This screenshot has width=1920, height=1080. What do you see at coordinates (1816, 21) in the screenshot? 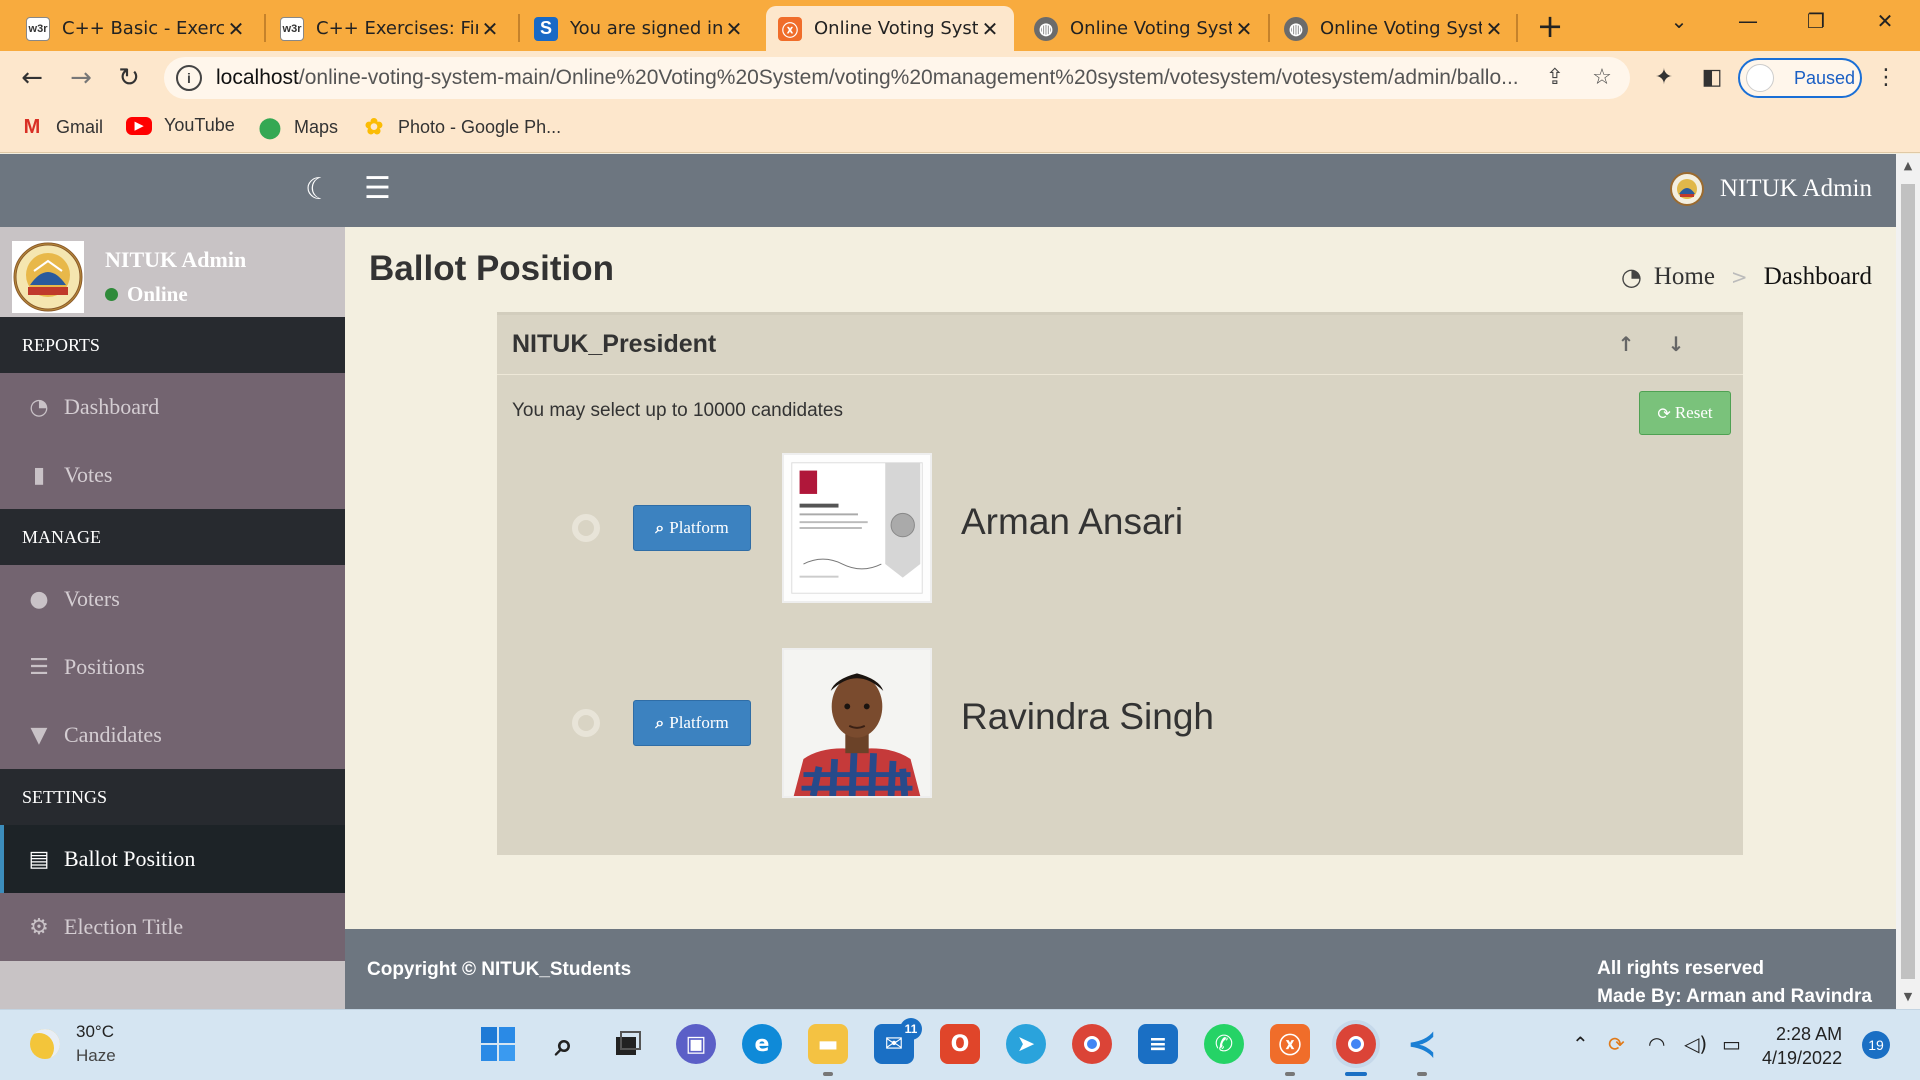
I see `restore-button: ❐` at bounding box center [1816, 21].